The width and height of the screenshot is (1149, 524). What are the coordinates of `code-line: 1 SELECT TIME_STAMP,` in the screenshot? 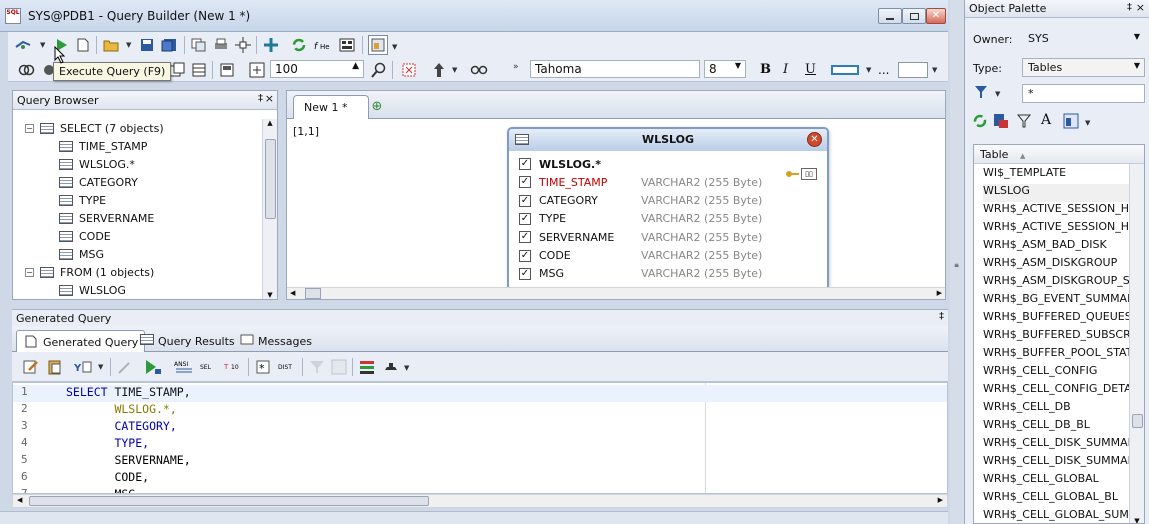 It's located at (480, 393).